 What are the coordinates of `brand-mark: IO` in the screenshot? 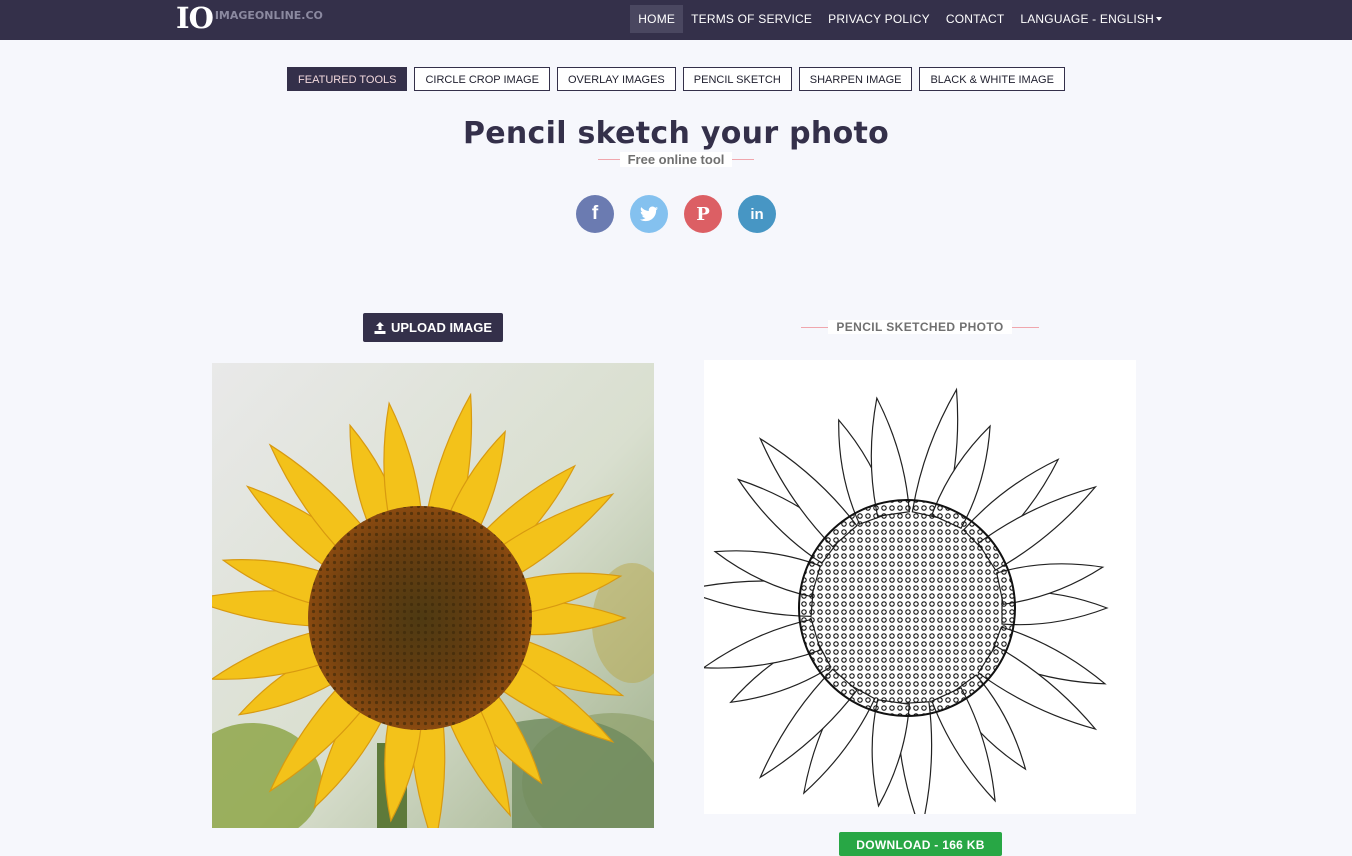 It's located at (195, 18).